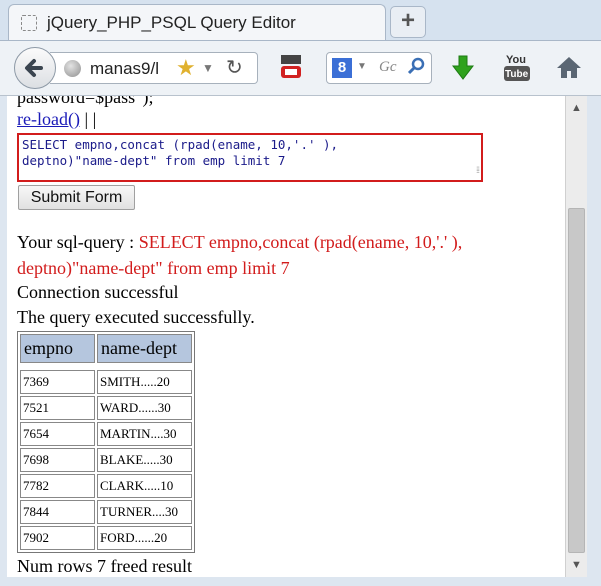 The width and height of the screenshot is (601, 586). What do you see at coordinates (576, 380) in the screenshot?
I see `scrollbar-thumb` at bounding box center [576, 380].